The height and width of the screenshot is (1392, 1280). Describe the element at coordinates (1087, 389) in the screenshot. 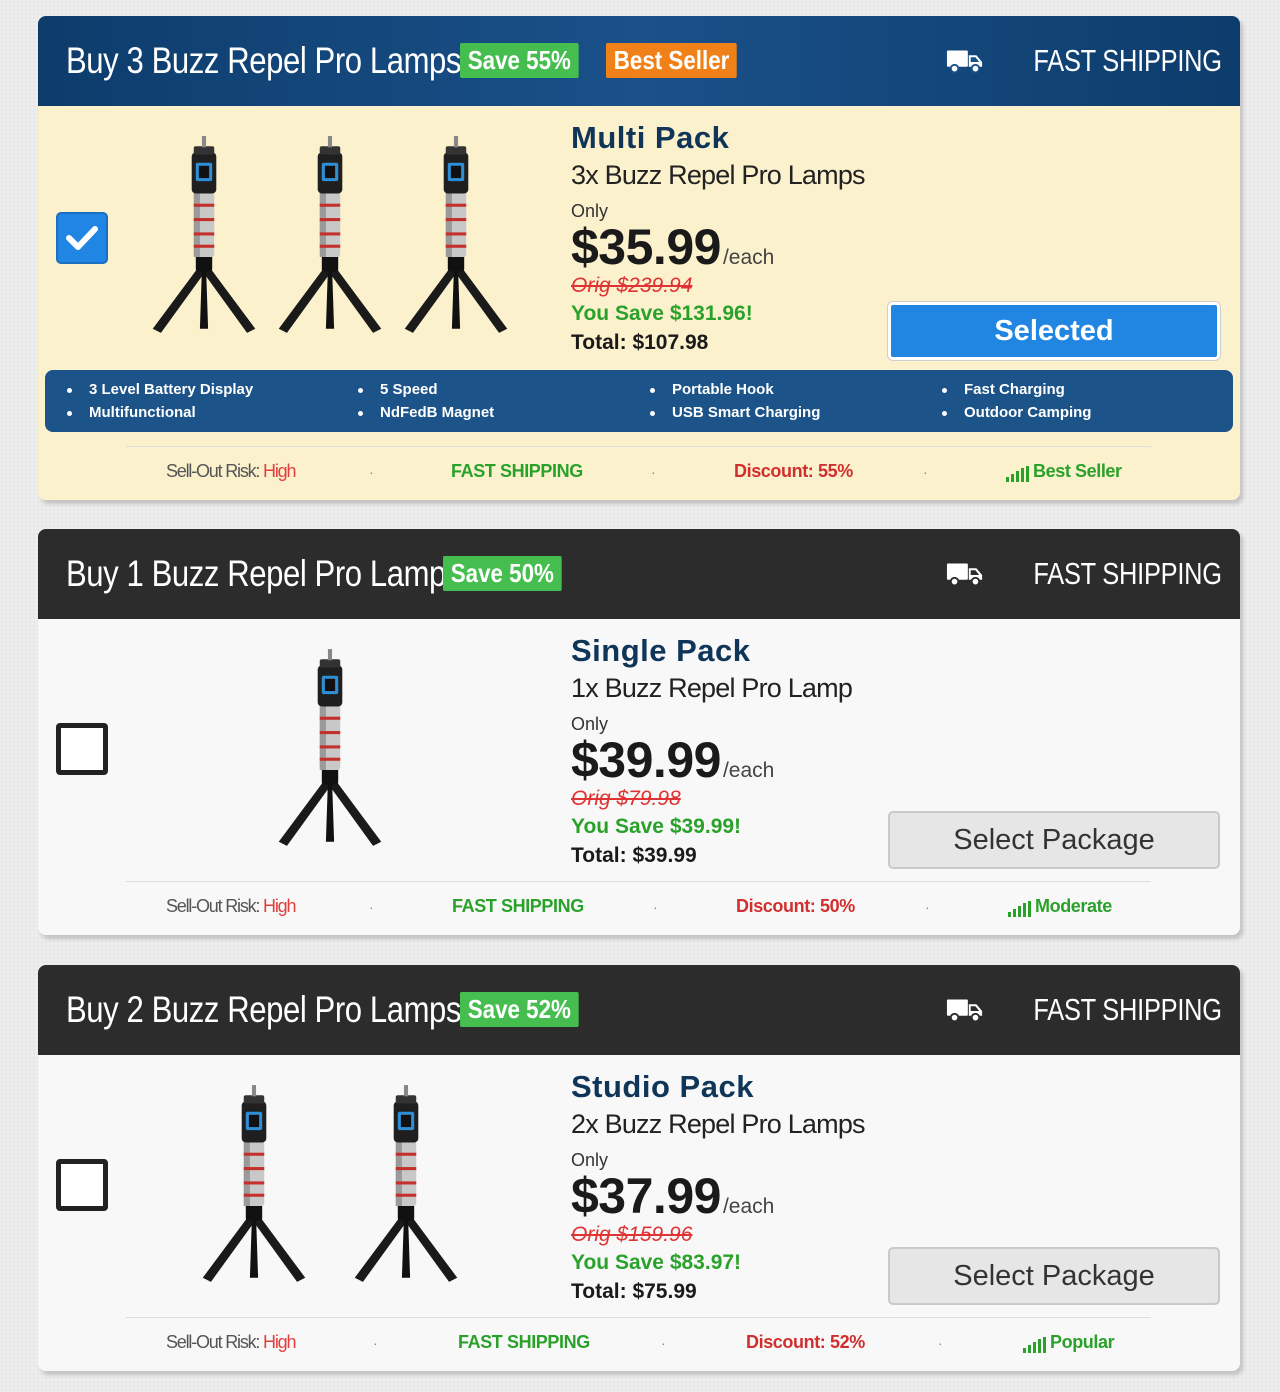

I see `feature-item: Fast Charging` at that location.